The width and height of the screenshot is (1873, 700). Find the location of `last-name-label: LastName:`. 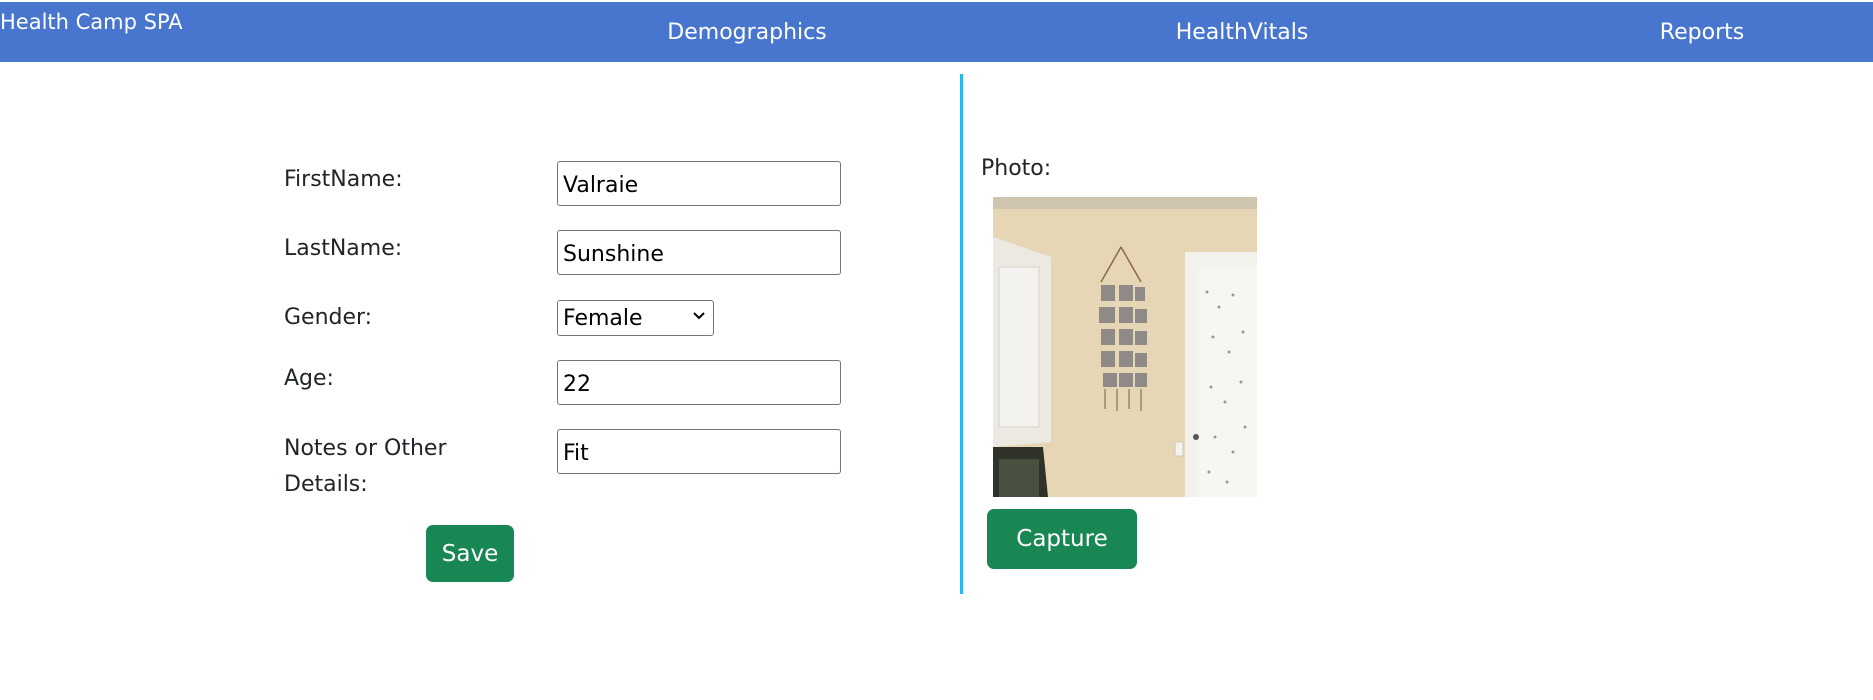

last-name-label: LastName: is located at coordinates (343, 248).